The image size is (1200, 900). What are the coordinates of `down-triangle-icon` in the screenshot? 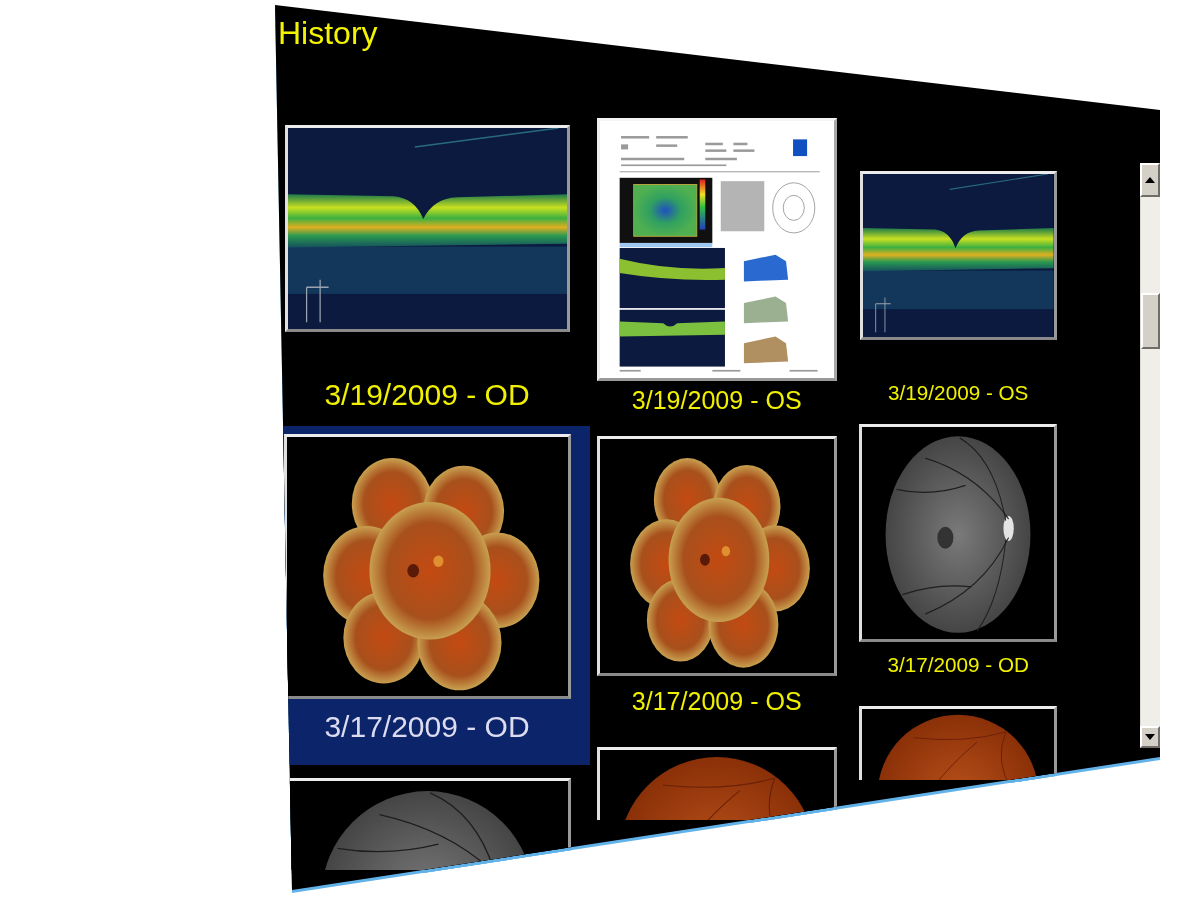 It's located at (1150, 737).